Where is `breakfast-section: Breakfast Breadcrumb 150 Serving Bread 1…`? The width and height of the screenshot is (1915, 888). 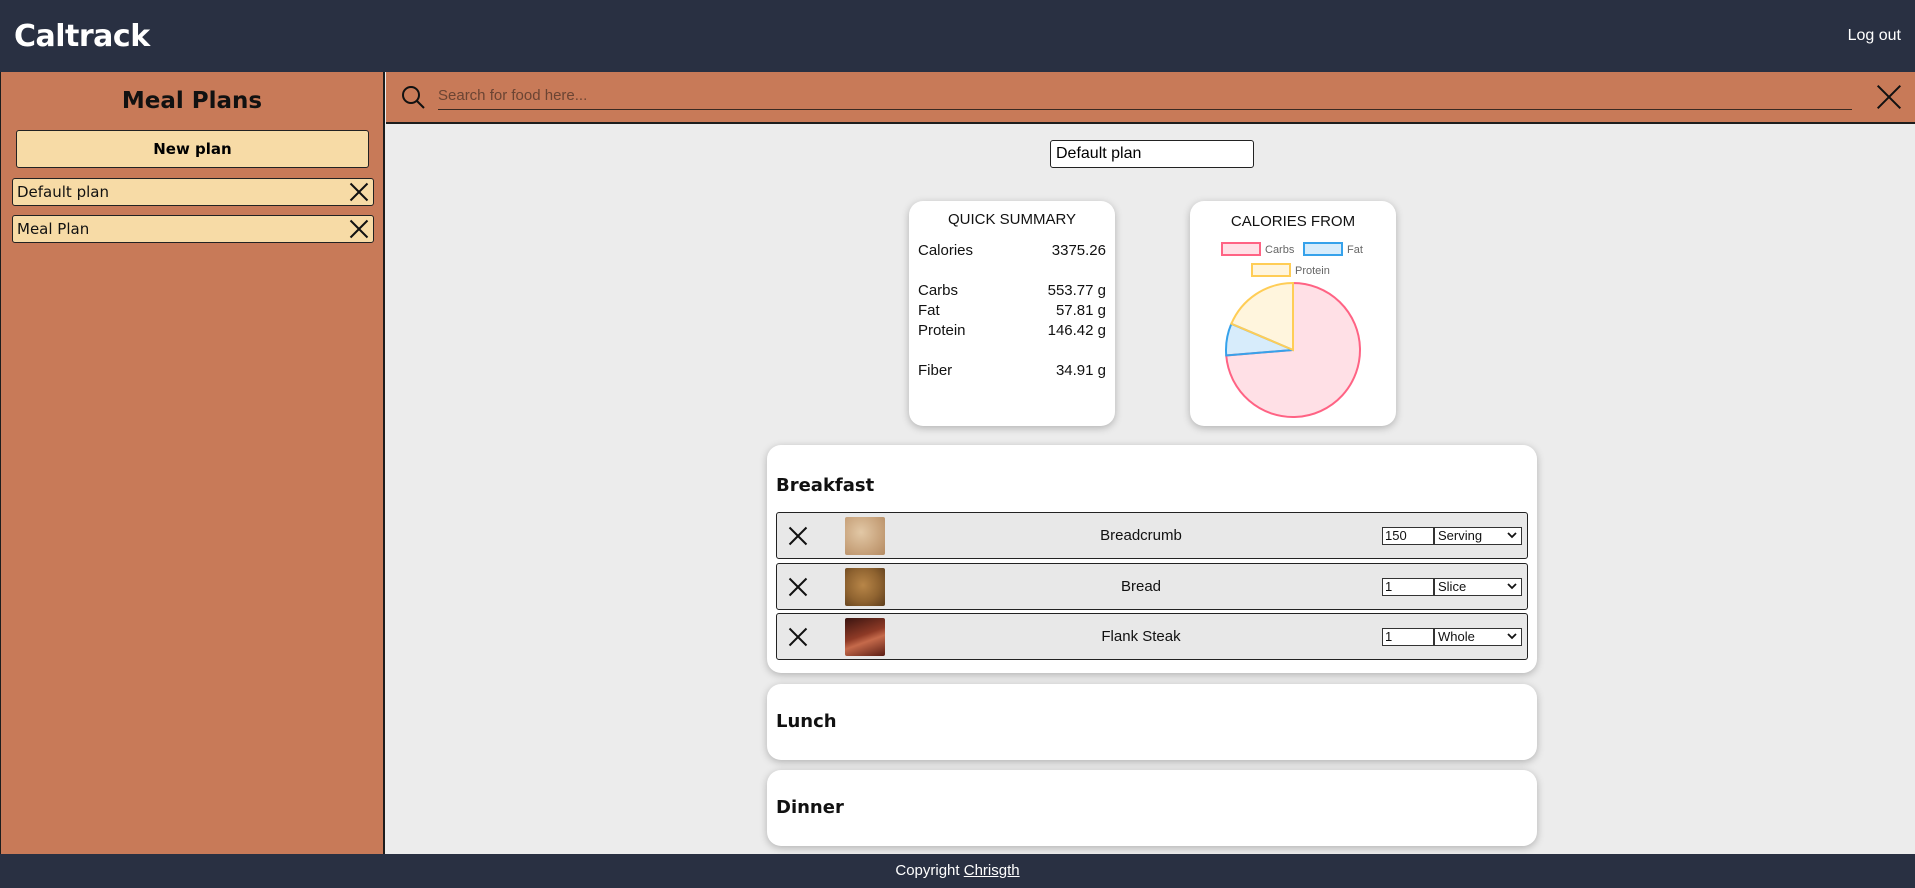
breakfast-section: Breakfast Breadcrumb 150 Serving Bread 1… is located at coordinates (1152, 559).